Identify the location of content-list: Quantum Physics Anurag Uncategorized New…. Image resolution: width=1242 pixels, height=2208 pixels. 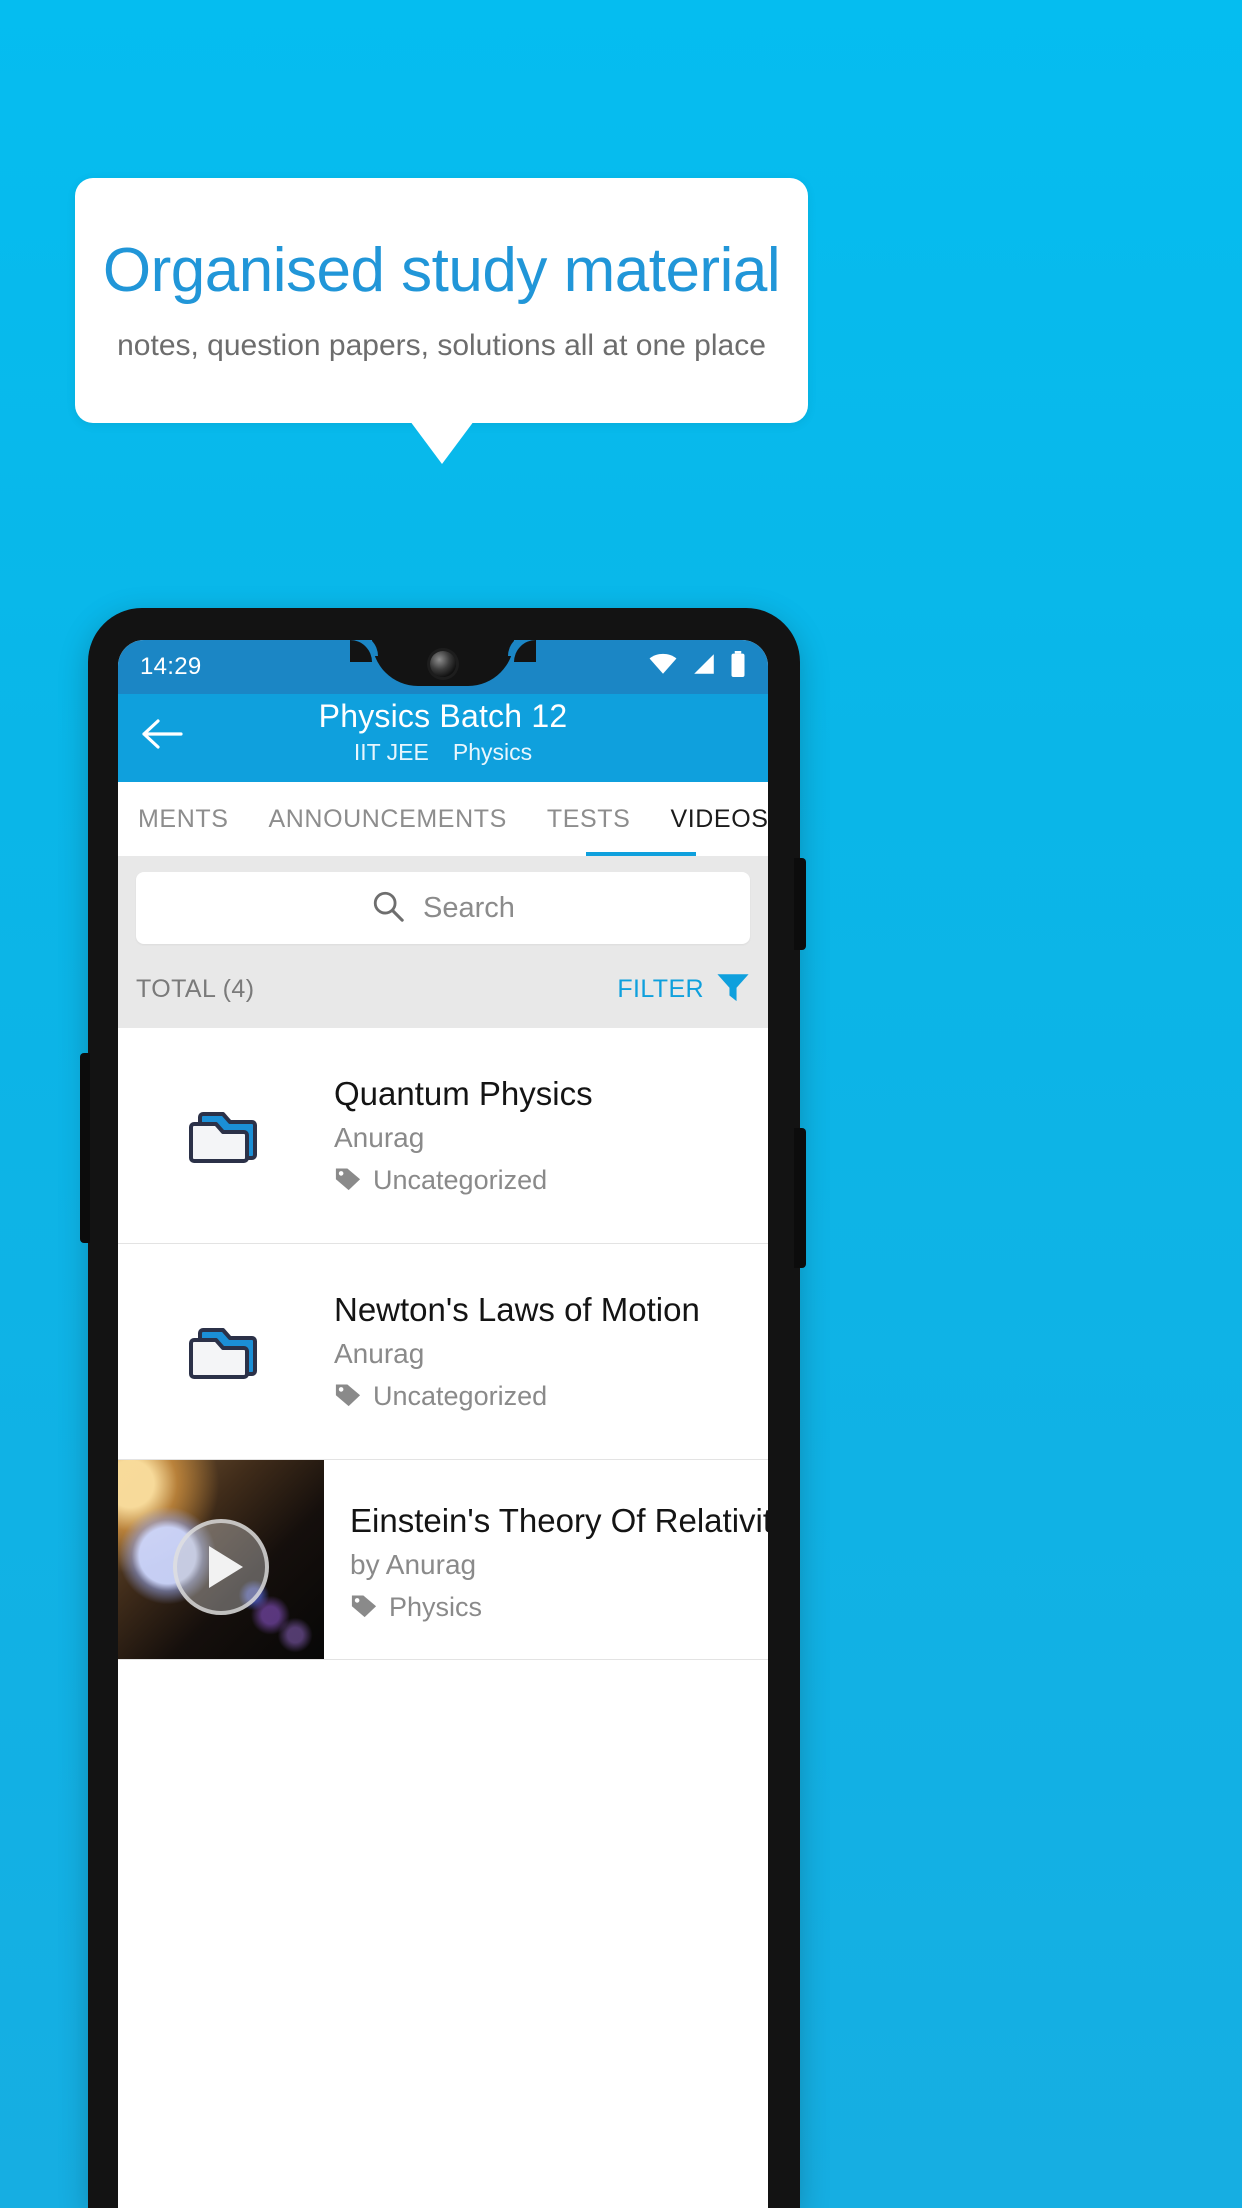
(443, 1344).